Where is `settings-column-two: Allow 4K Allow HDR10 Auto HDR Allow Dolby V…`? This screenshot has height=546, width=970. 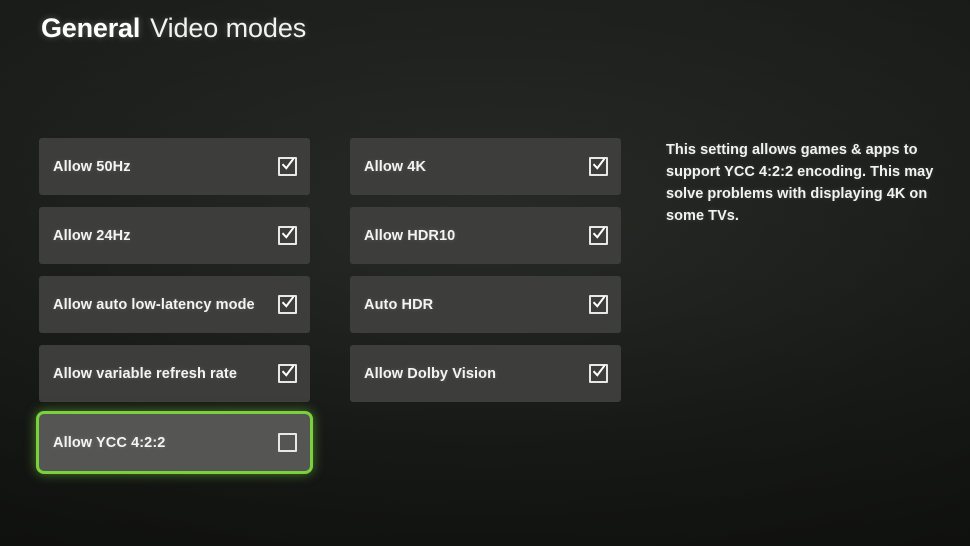 settings-column-two: Allow 4K Allow HDR10 Auto HDR Allow Dolby V… is located at coordinates (485, 276).